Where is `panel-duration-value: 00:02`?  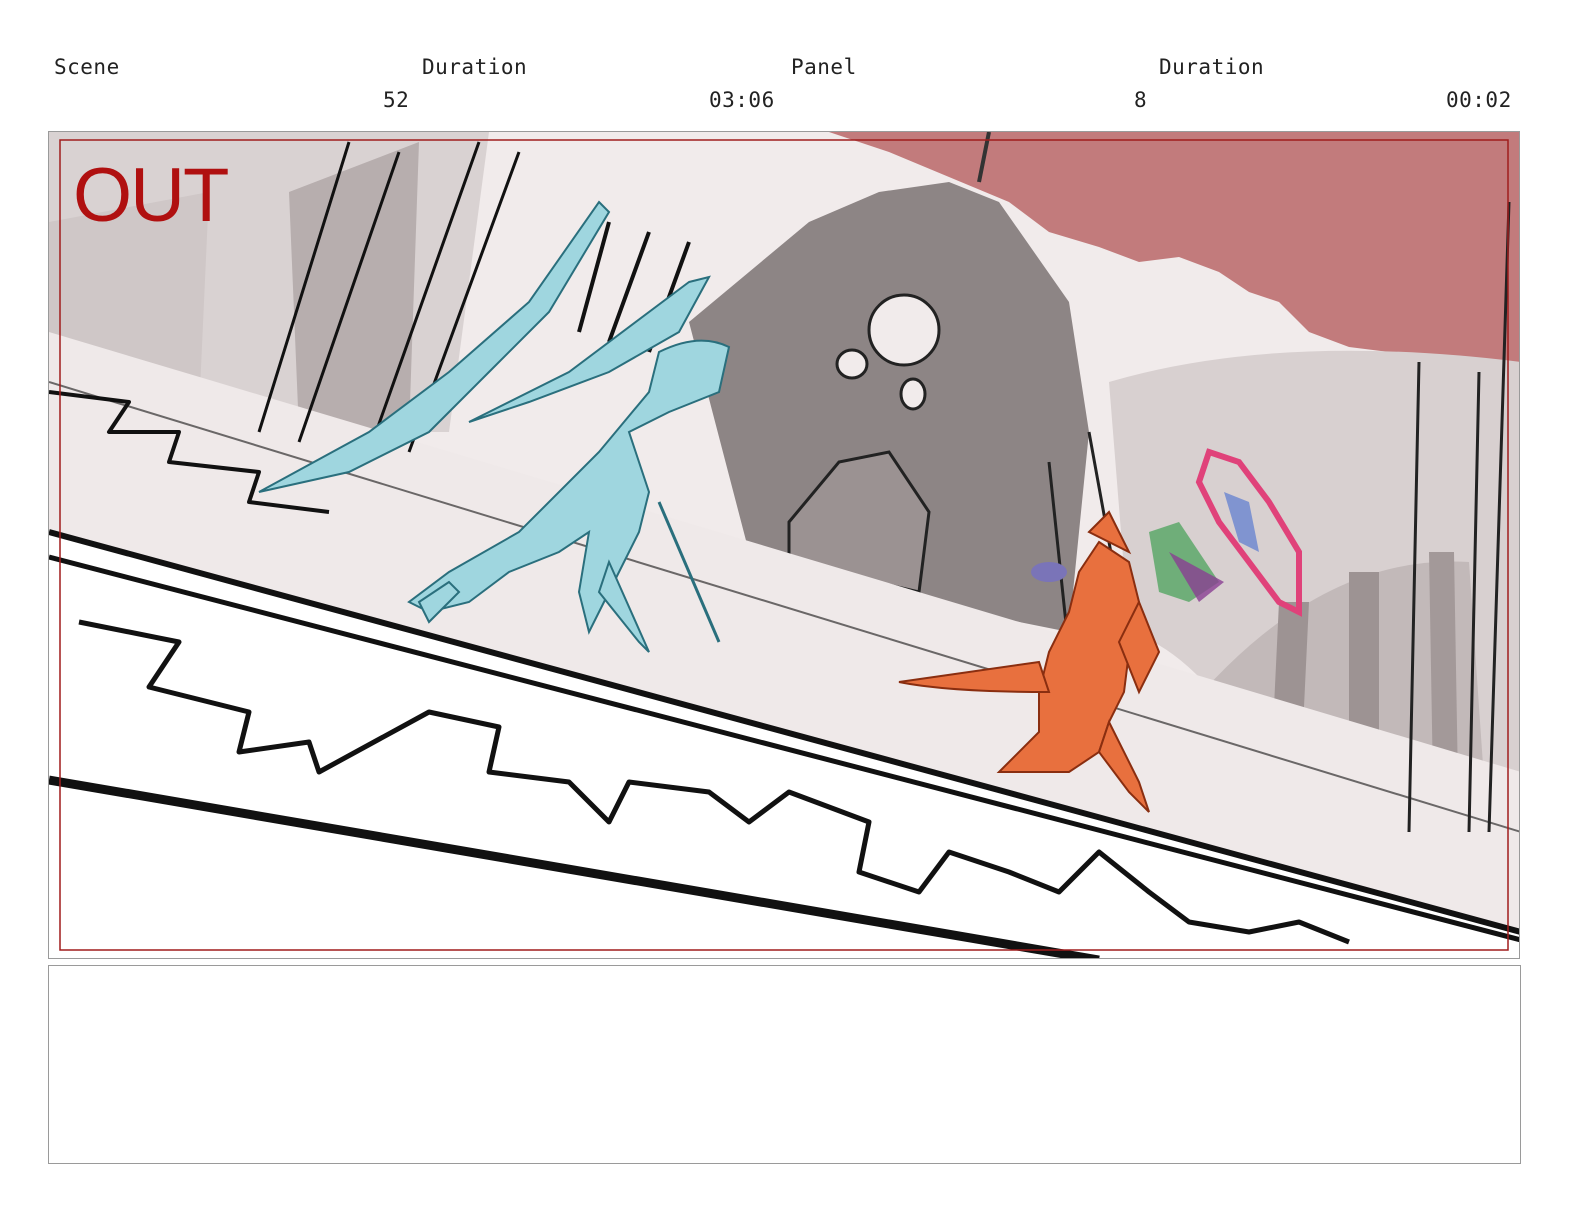 panel-duration-value: 00:02 is located at coordinates (1479, 100).